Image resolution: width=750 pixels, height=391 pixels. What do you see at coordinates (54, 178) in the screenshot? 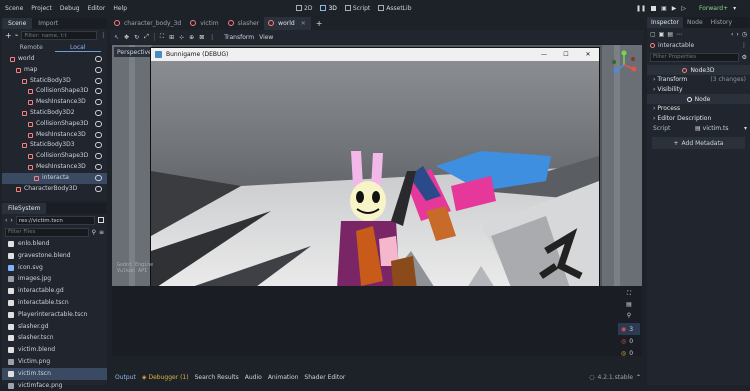
I see `scene-tree-item: interacta` at bounding box center [54, 178].